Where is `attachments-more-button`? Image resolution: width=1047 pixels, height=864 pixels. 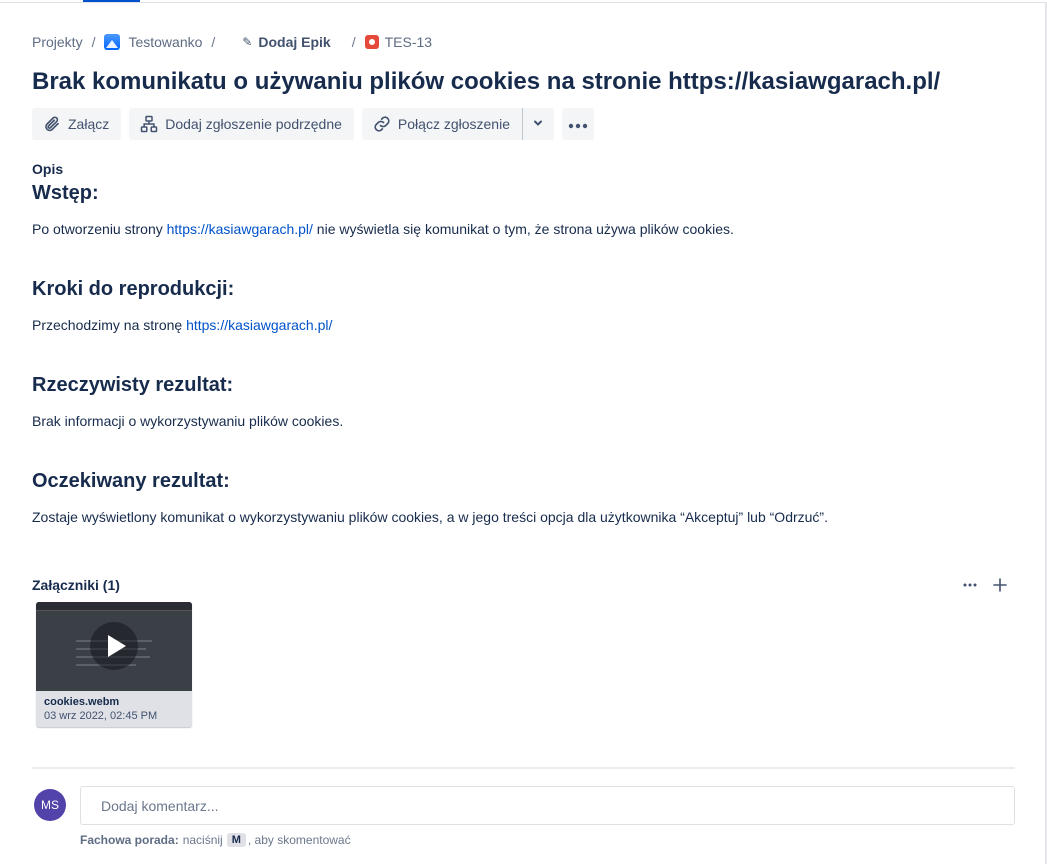
attachments-more-button is located at coordinates (970, 585).